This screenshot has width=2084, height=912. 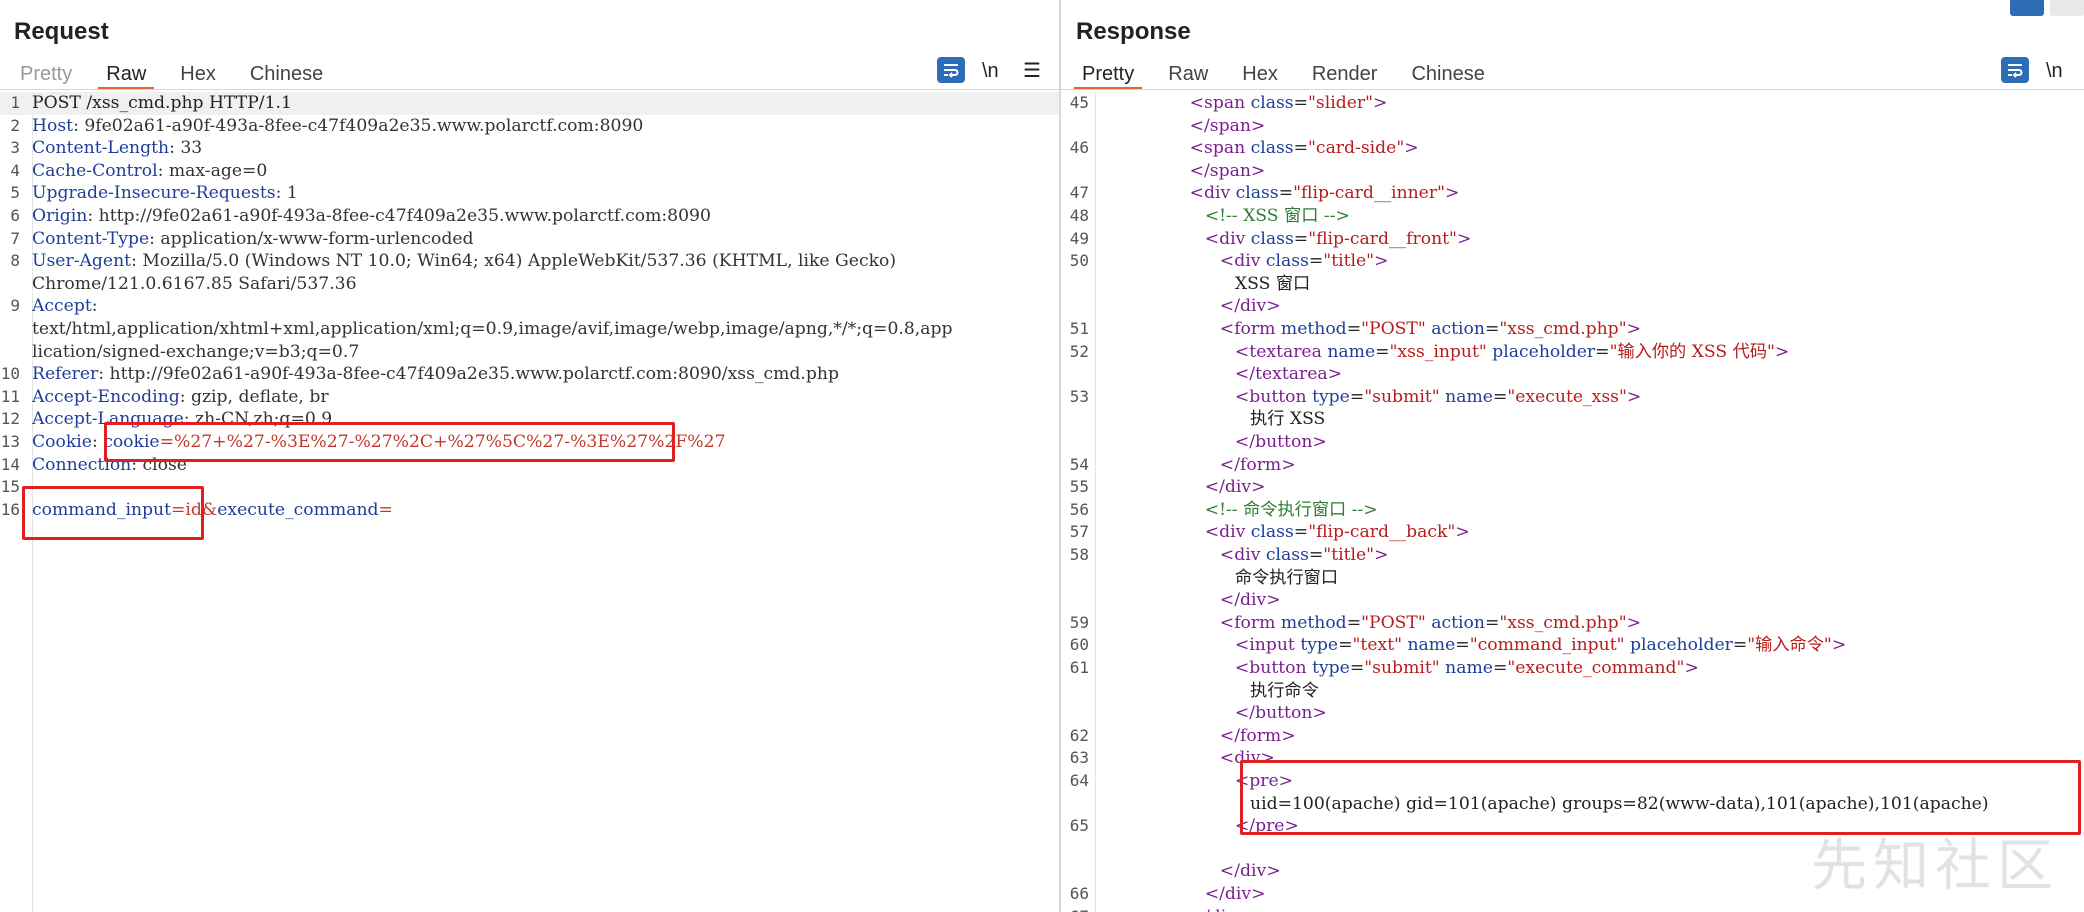 What do you see at coordinates (1544, 351) in the screenshot?
I see `code-token: placeholder` at bounding box center [1544, 351].